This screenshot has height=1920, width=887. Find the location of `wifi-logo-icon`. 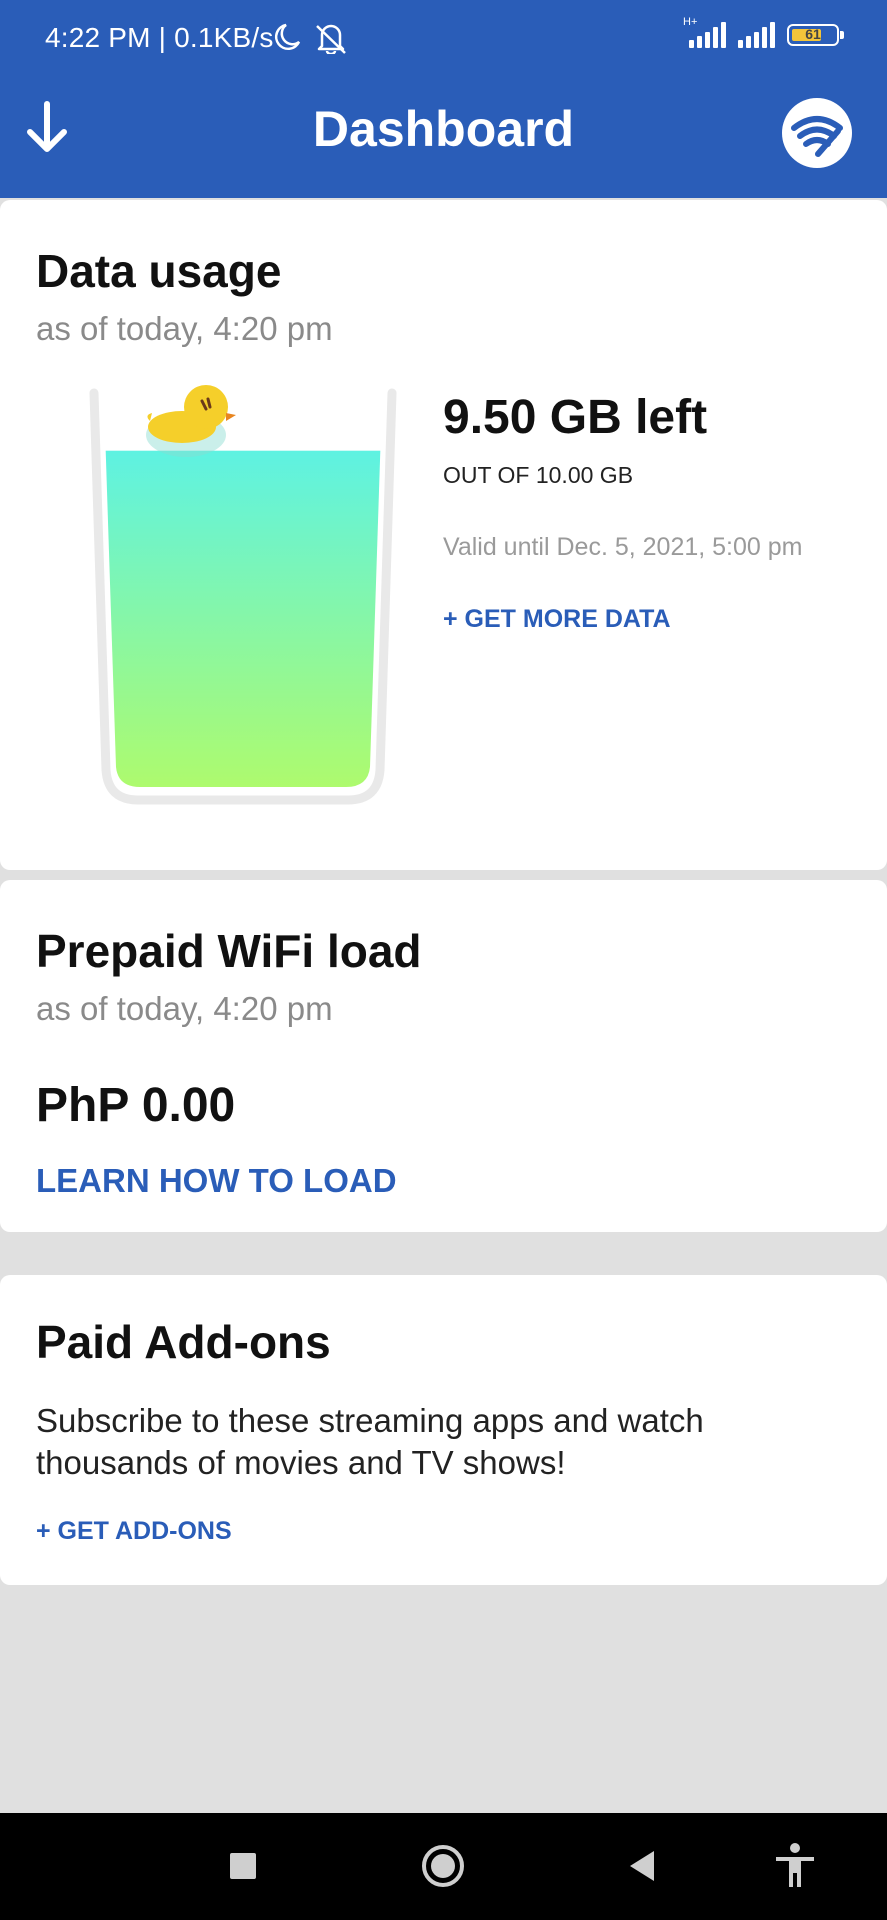

wifi-logo-icon is located at coordinates (817, 133).